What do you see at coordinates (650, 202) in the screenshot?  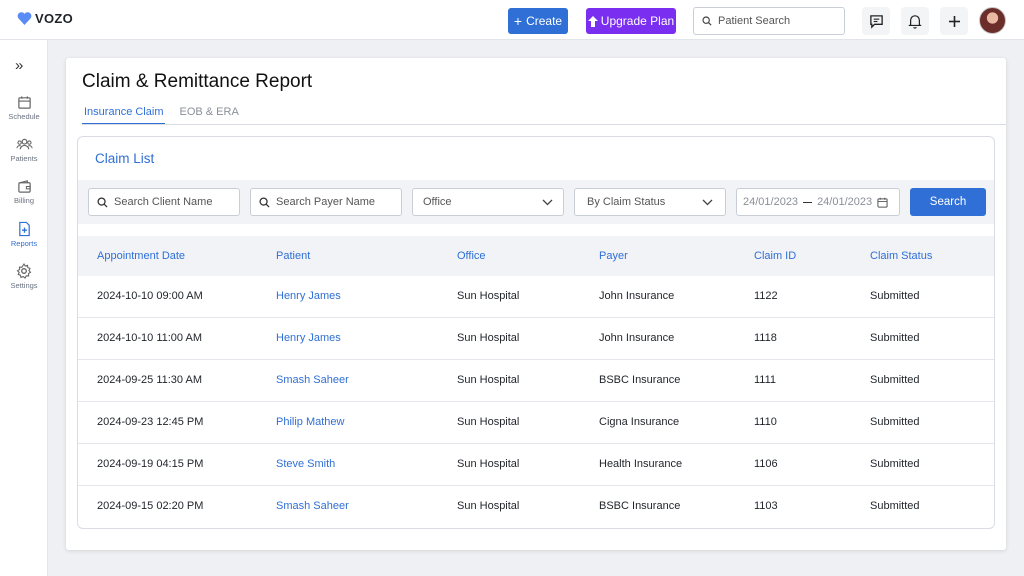 I see `claim-status-select: By Claim Status` at bounding box center [650, 202].